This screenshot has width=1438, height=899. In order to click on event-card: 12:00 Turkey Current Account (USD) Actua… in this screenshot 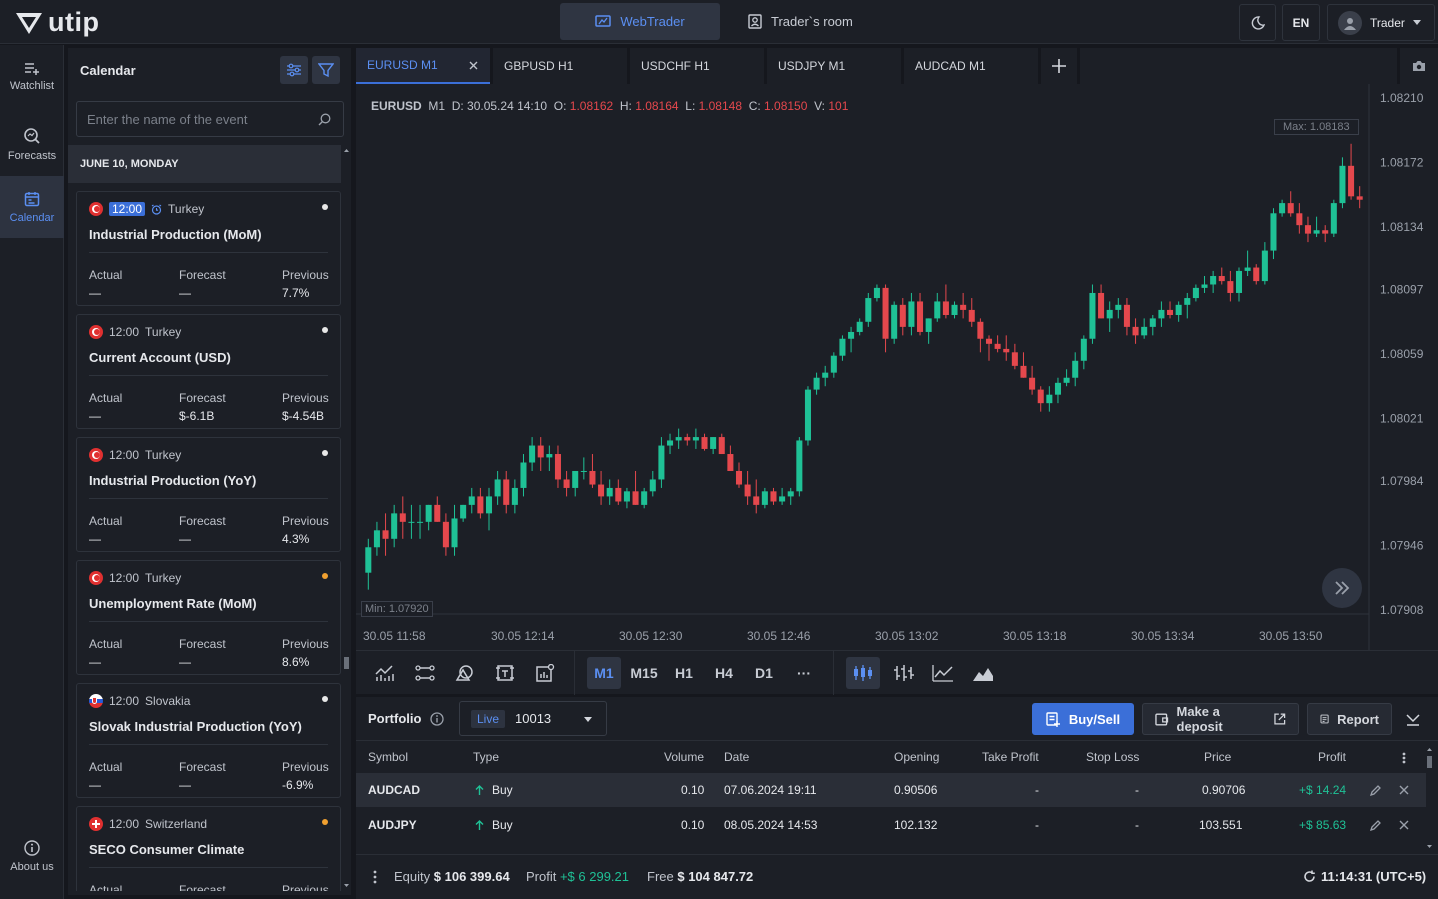, I will do `click(208, 371)`.